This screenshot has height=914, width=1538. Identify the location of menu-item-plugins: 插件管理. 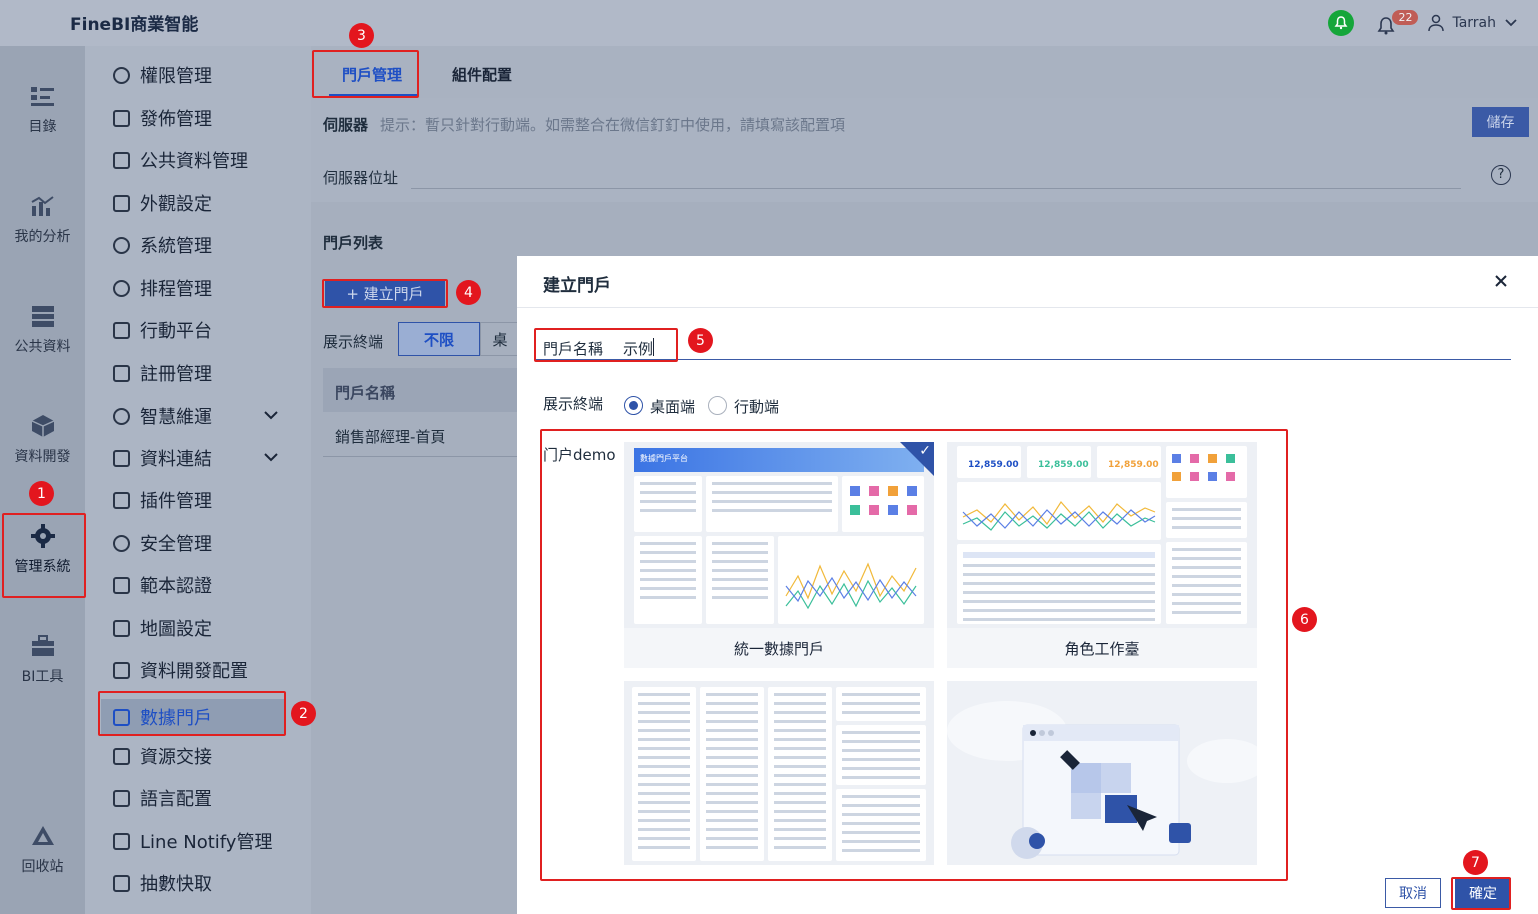
(162, 500).